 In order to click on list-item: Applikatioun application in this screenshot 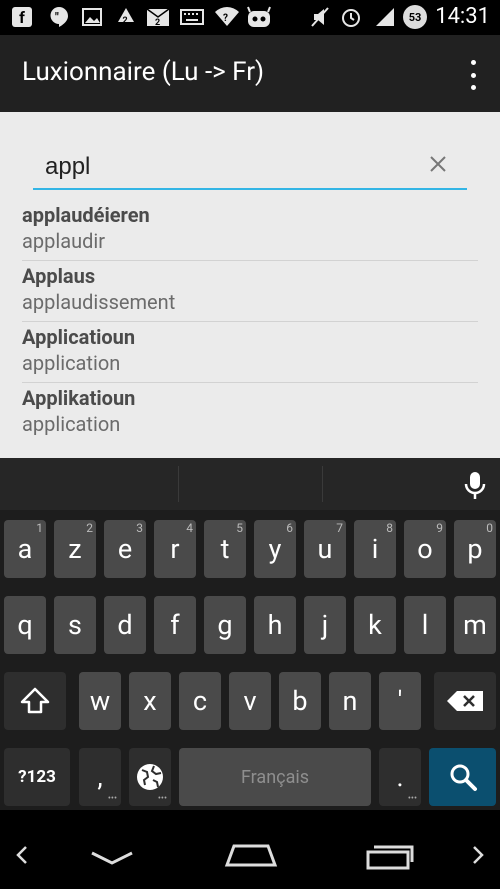, I will do `click(250, 413)`.